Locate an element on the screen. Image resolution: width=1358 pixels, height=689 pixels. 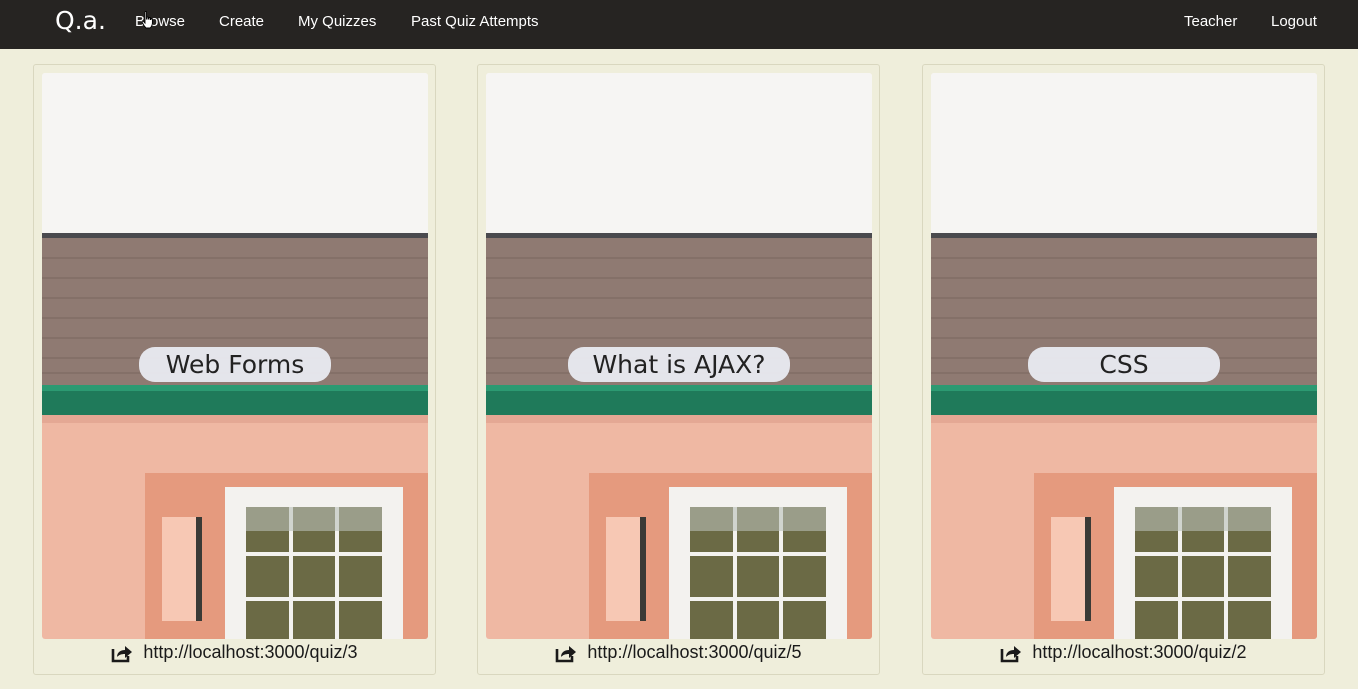
quiz-link-text: http://localhost:3000/quiz/3 is located at coordinates (250, 652).